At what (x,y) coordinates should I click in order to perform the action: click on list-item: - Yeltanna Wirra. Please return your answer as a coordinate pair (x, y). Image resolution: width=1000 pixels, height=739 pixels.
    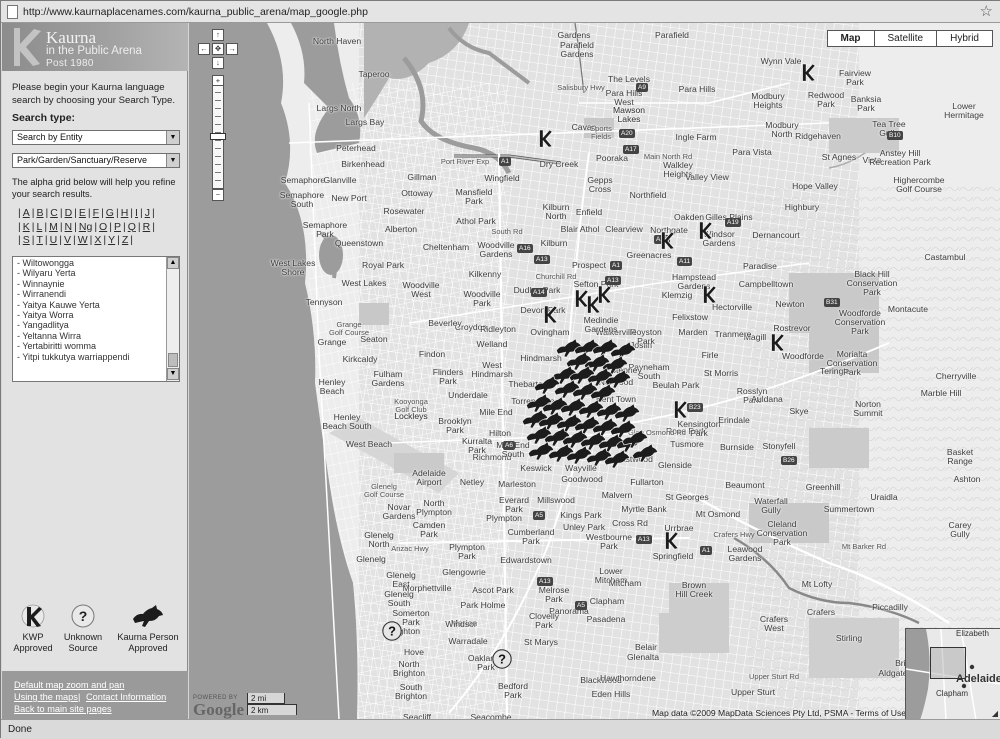
    Looking at the image, I should click on (96, 336).